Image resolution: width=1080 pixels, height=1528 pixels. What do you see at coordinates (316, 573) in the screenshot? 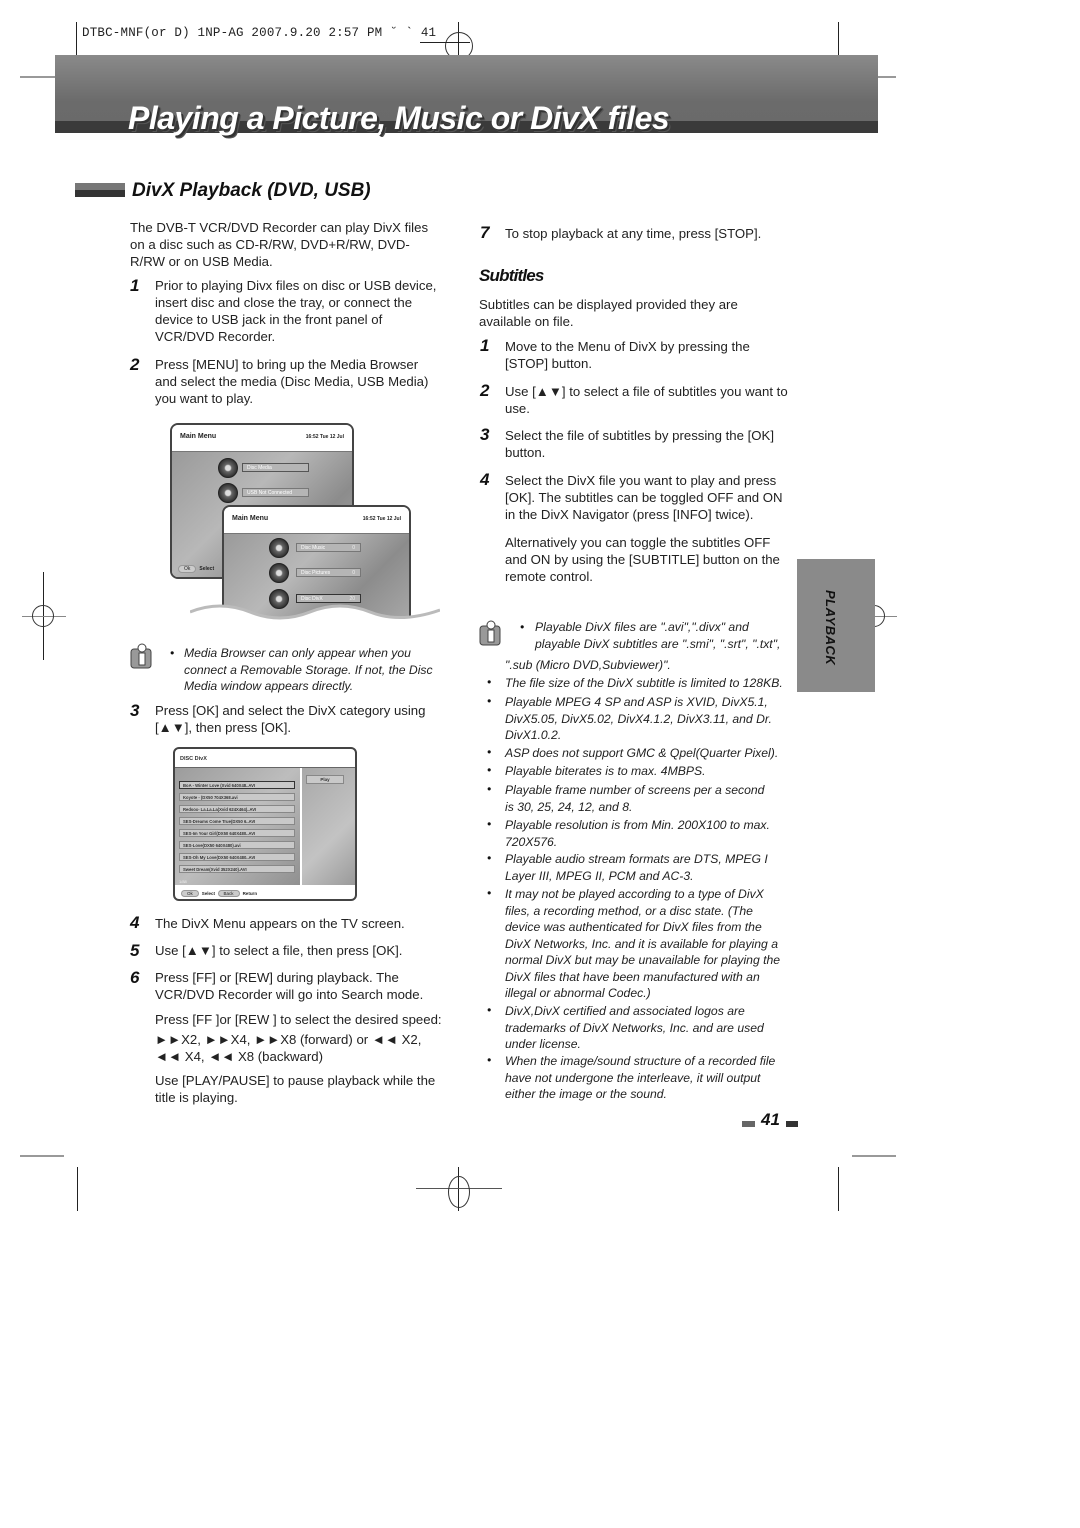
I see `menu-item-label: Disc Pictures` at bounding box center [316, 573].